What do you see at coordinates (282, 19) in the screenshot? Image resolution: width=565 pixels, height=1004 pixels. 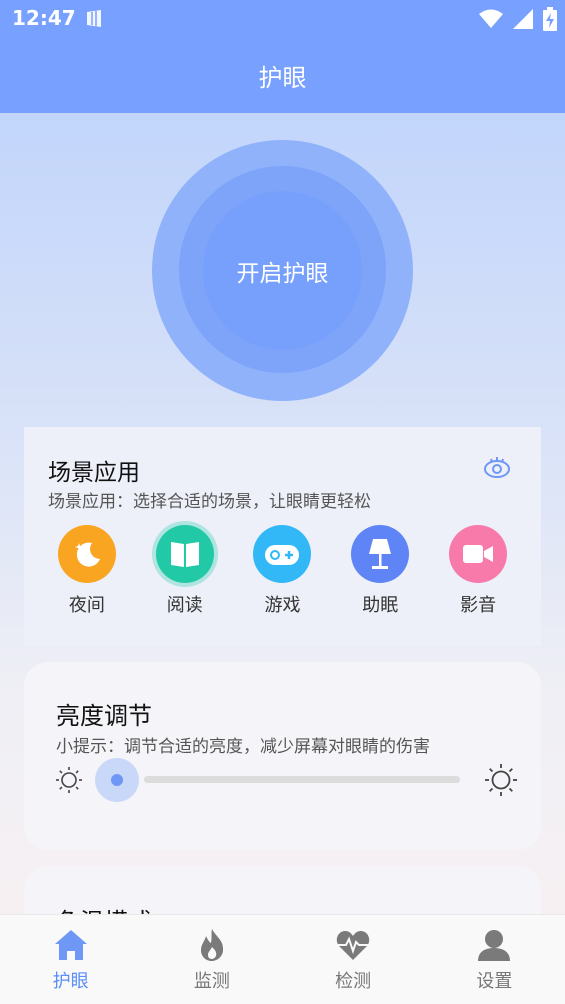 I see `status-bar: 12:47` at bounding box center [282, 19].